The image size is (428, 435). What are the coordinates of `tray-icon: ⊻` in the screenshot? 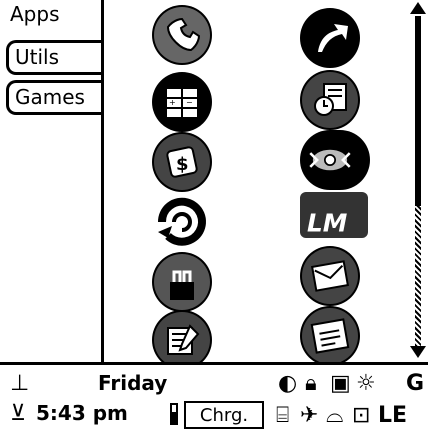 It's located at (18, 414).